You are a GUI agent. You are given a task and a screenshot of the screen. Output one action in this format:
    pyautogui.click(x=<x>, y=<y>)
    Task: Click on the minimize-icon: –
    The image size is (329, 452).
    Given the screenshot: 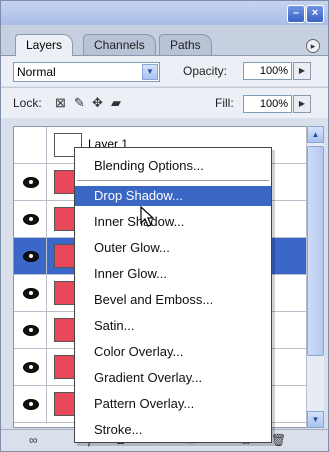 What is the action you would take?
    pyautogui.click(x=296, y=14)
    